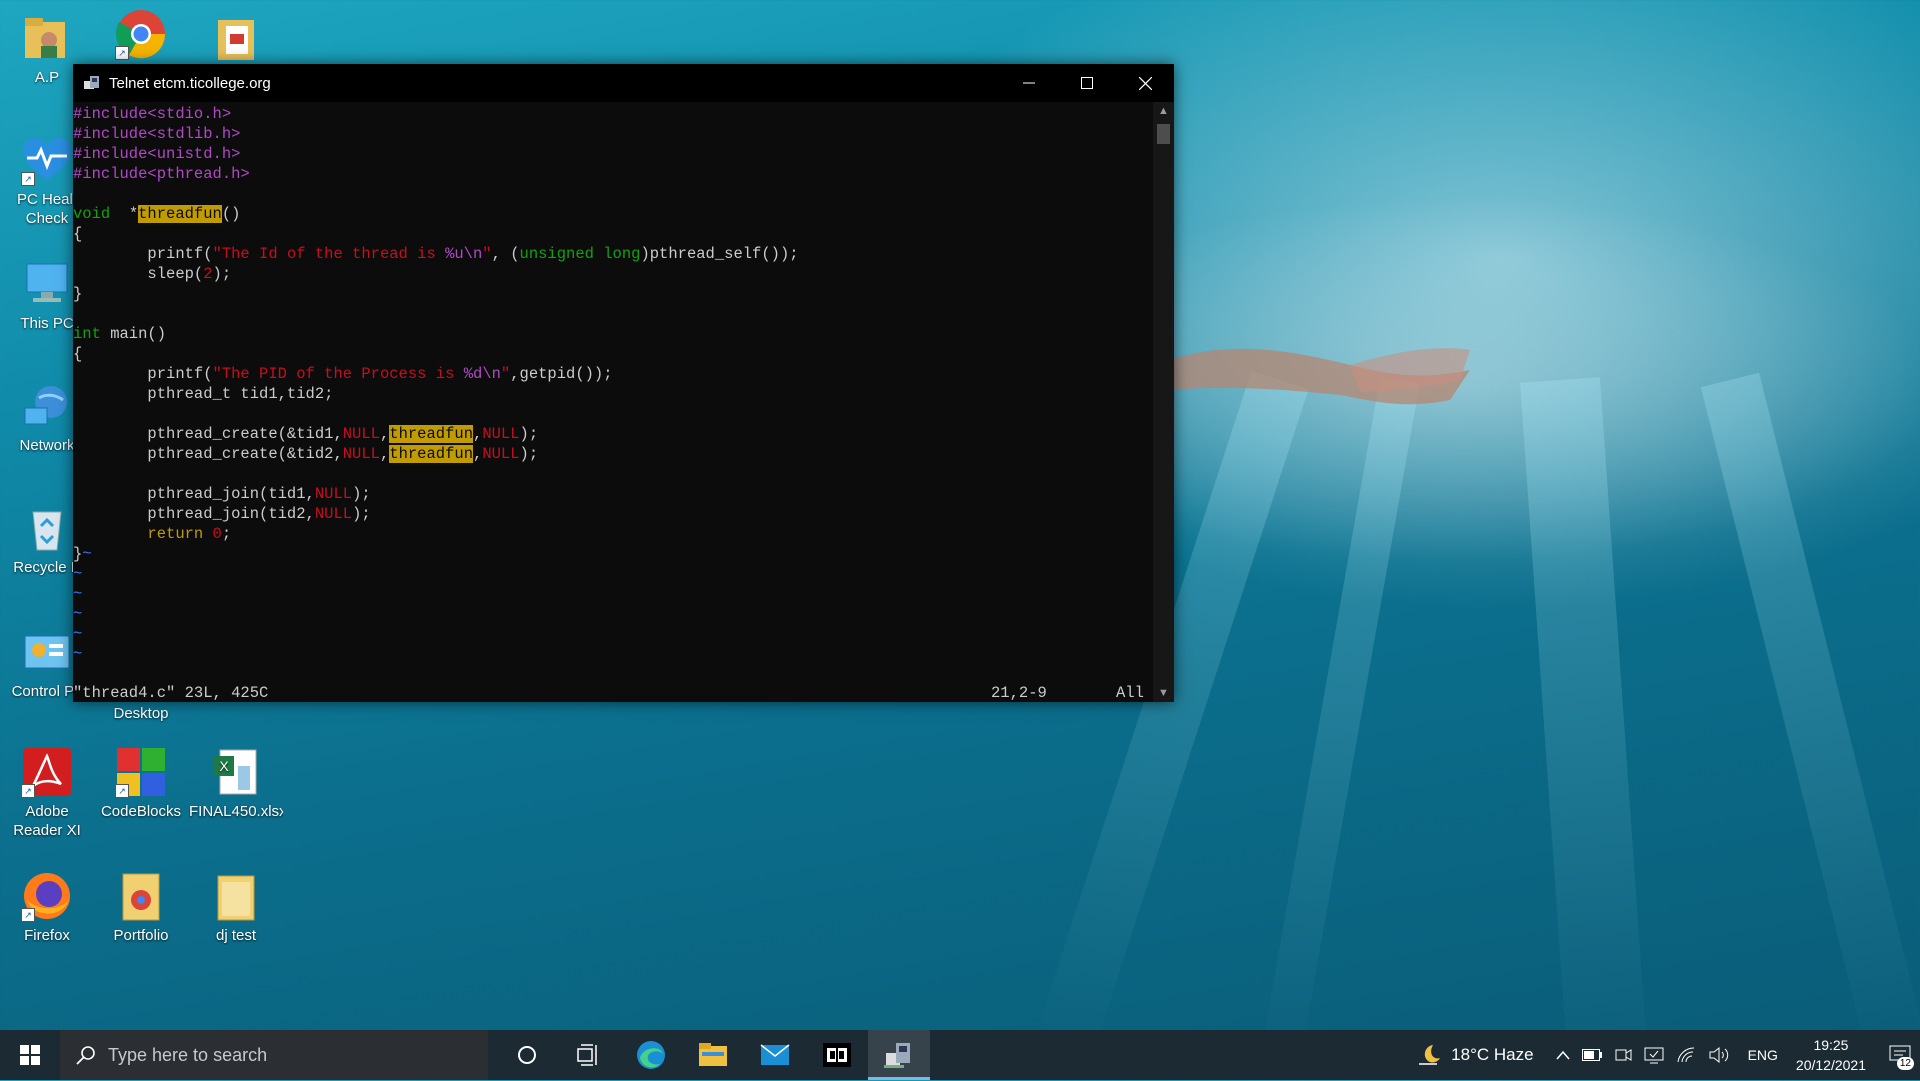 The image size is (1920, 1081). What do you see at coordinates (1163, 111) in the screenshot?
I see `scroll-up-icon: ▲` at bounding box center [1163, 111].